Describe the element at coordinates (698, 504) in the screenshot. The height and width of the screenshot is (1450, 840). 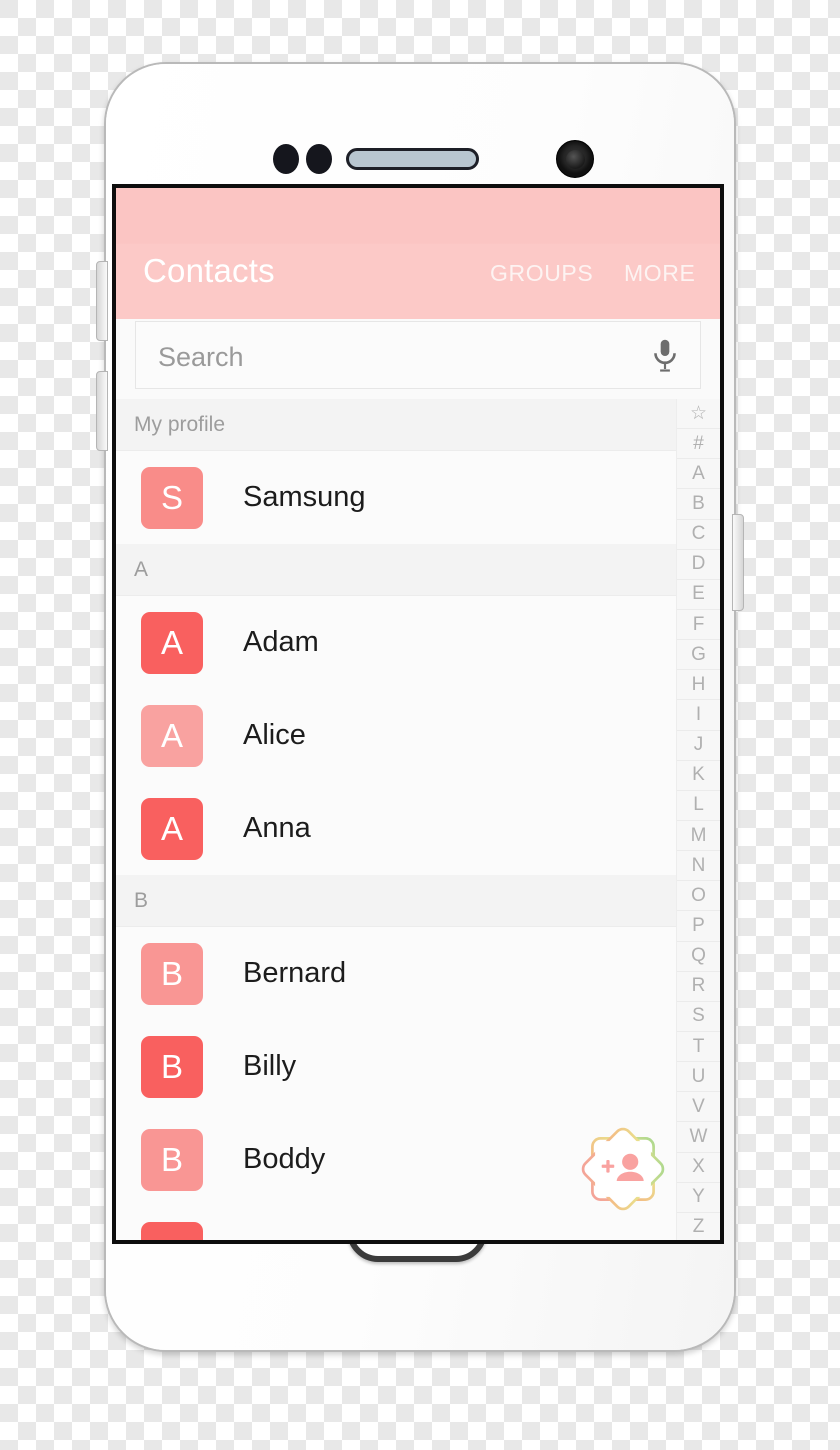
I see `index-item-b: B` at that location.